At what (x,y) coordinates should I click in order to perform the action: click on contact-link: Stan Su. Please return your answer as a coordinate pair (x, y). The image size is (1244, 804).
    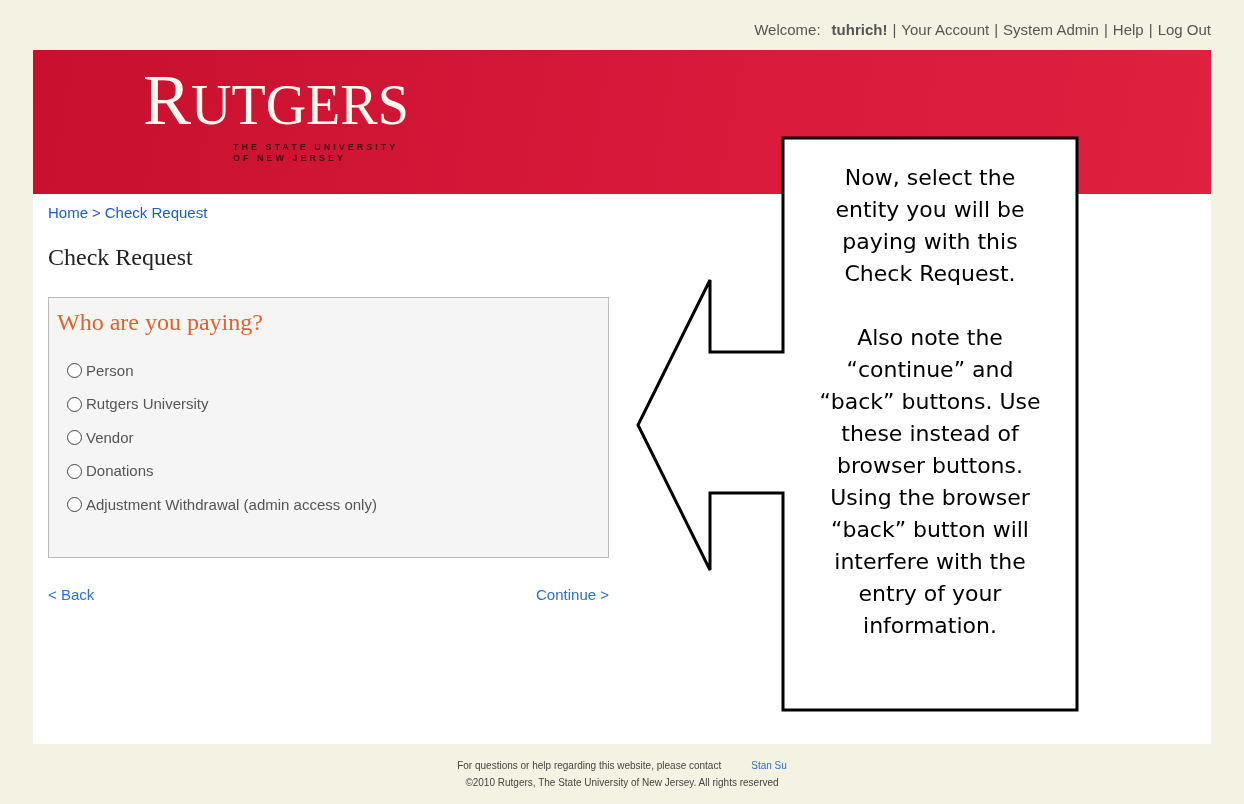
    Looking at the image, I should click on (769, 765).